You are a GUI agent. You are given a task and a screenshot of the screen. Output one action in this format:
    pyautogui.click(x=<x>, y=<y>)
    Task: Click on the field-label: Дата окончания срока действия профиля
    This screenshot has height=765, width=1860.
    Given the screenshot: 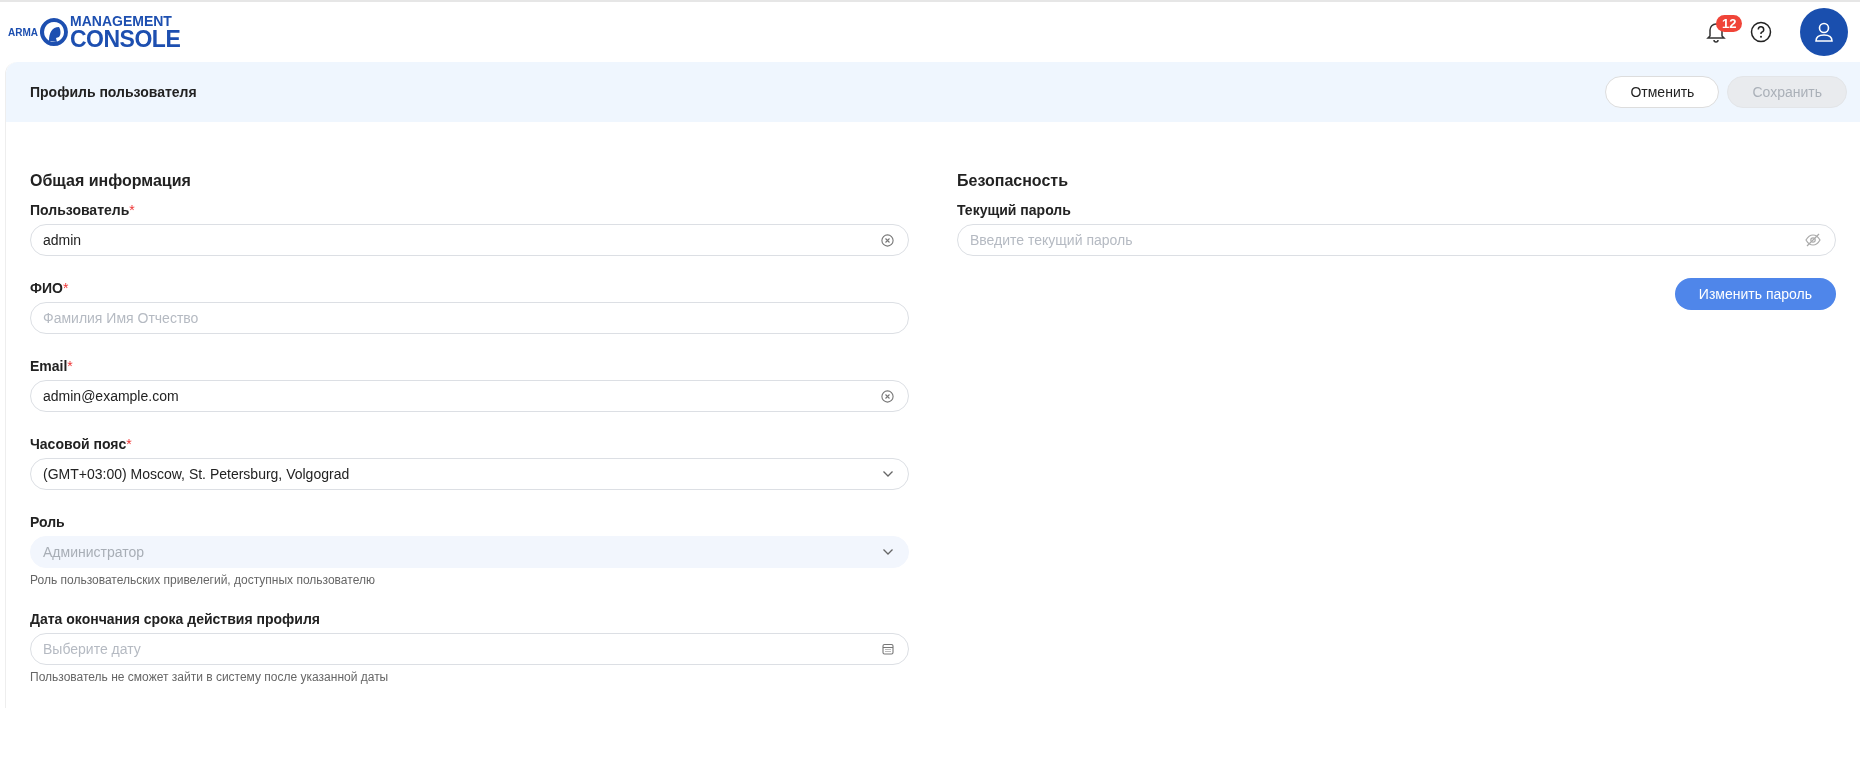 What is the action you would take?
    pyautogui.click(x=175, y=619)
    